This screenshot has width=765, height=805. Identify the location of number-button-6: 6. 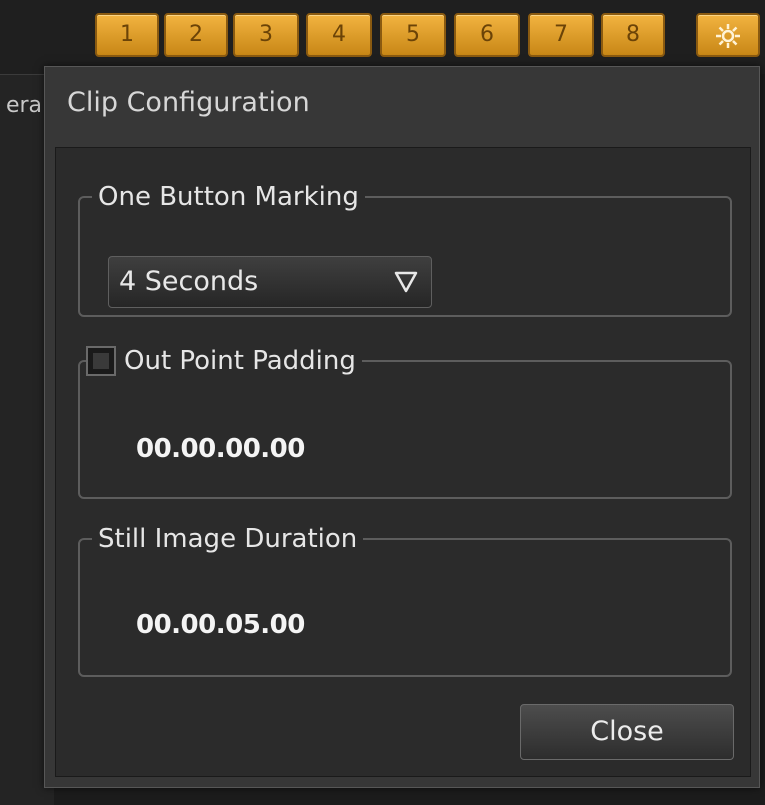
(487, 35).